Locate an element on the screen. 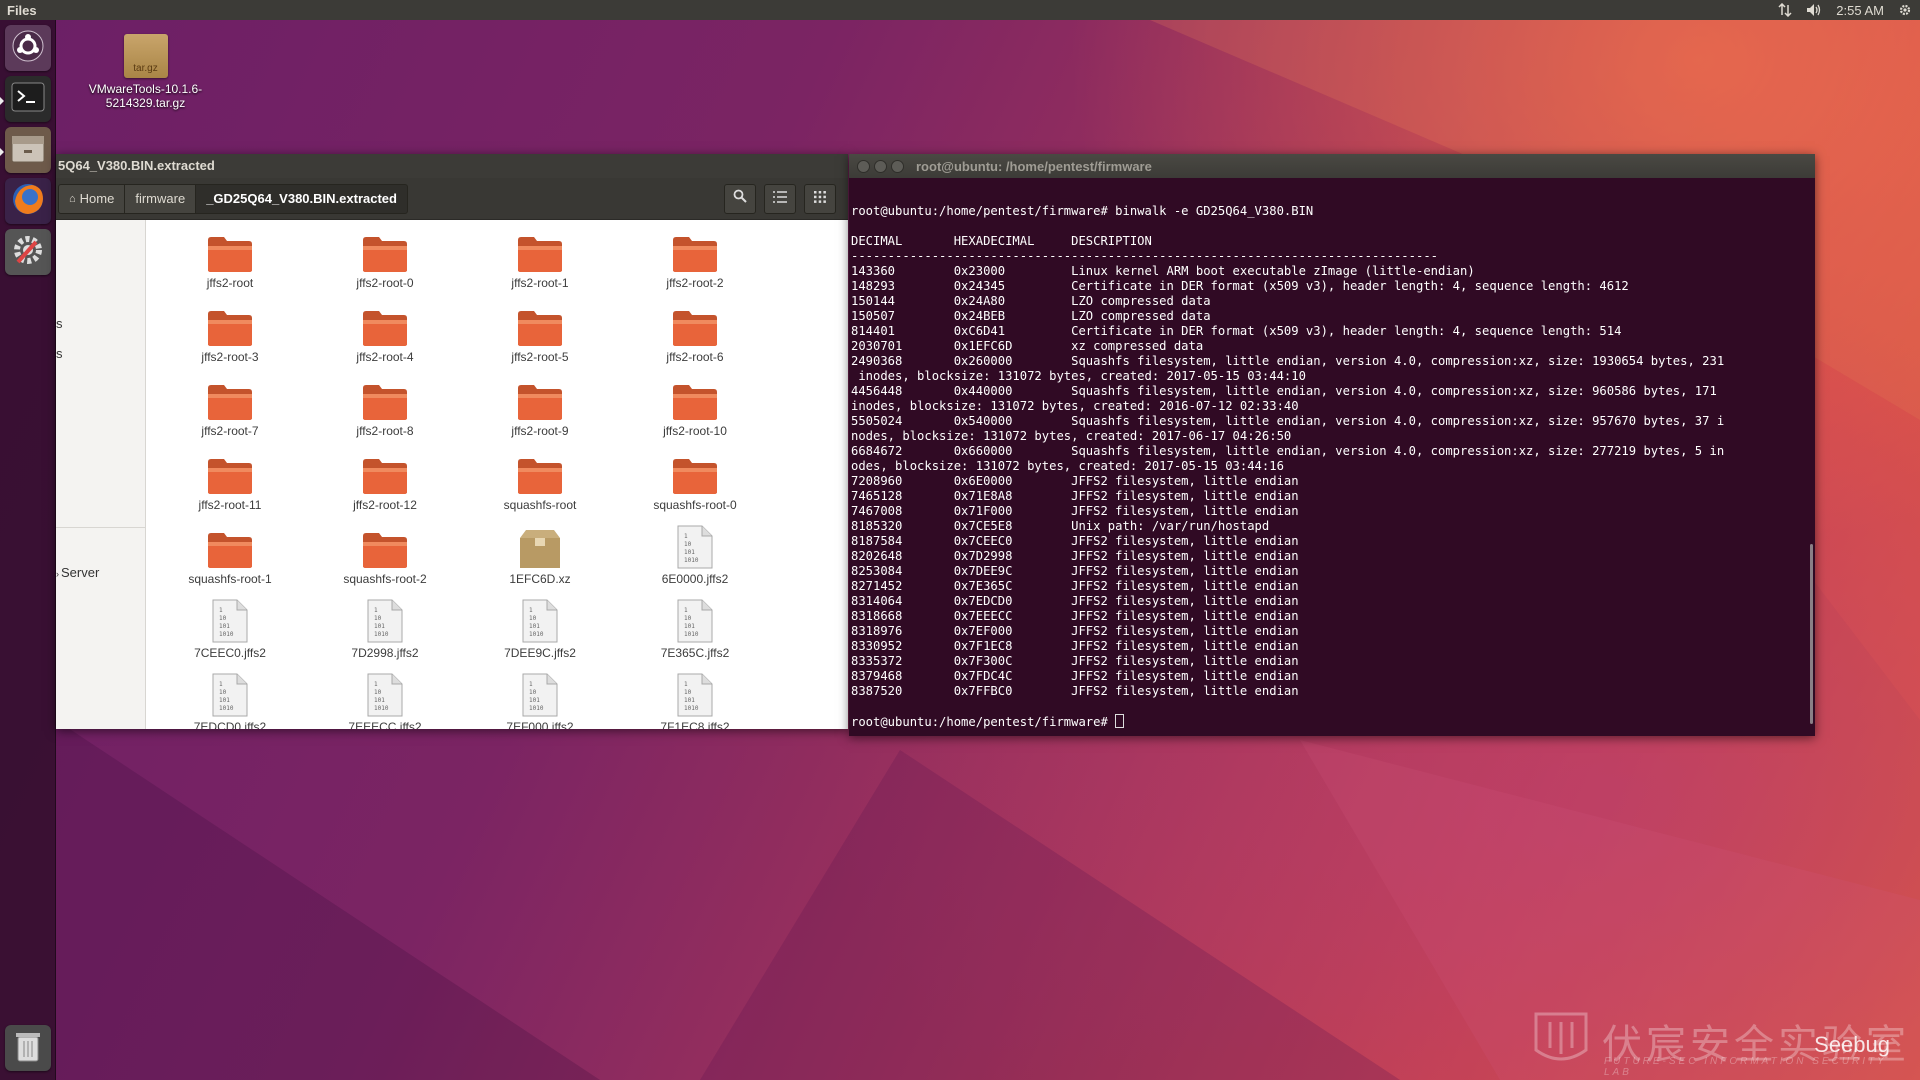 The width and height of the screenshot is (1920, 1080). folder-item: jffs2-root-5 is located at coordinates (540, 332).